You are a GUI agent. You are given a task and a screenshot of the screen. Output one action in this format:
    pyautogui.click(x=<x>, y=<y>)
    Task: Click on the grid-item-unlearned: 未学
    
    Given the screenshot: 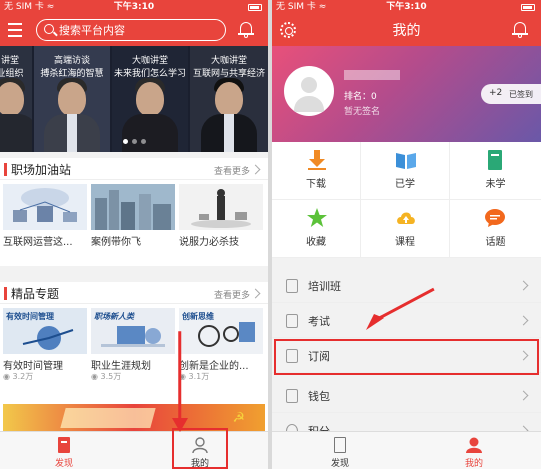 What is the action you would take?
    pyautogui.click(x=495, y=171)
    